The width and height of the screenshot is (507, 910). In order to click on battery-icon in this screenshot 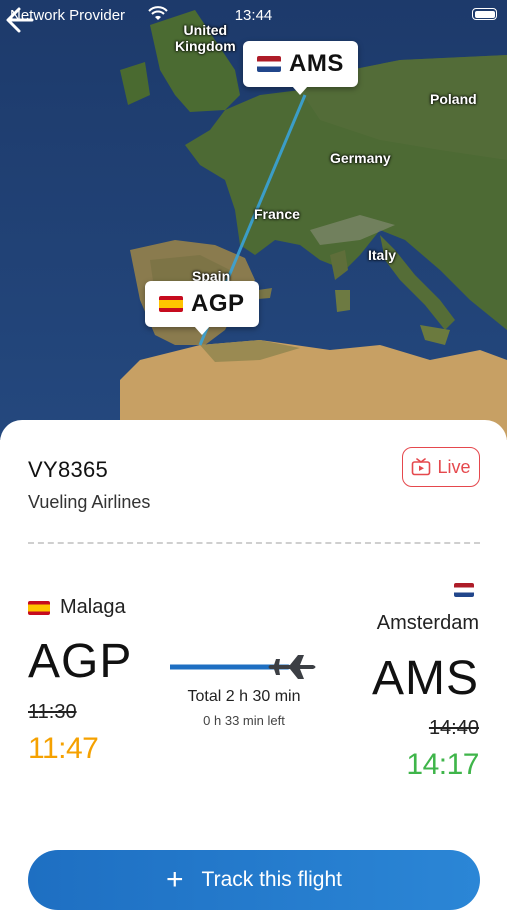, I will do `click(484, 14)`.